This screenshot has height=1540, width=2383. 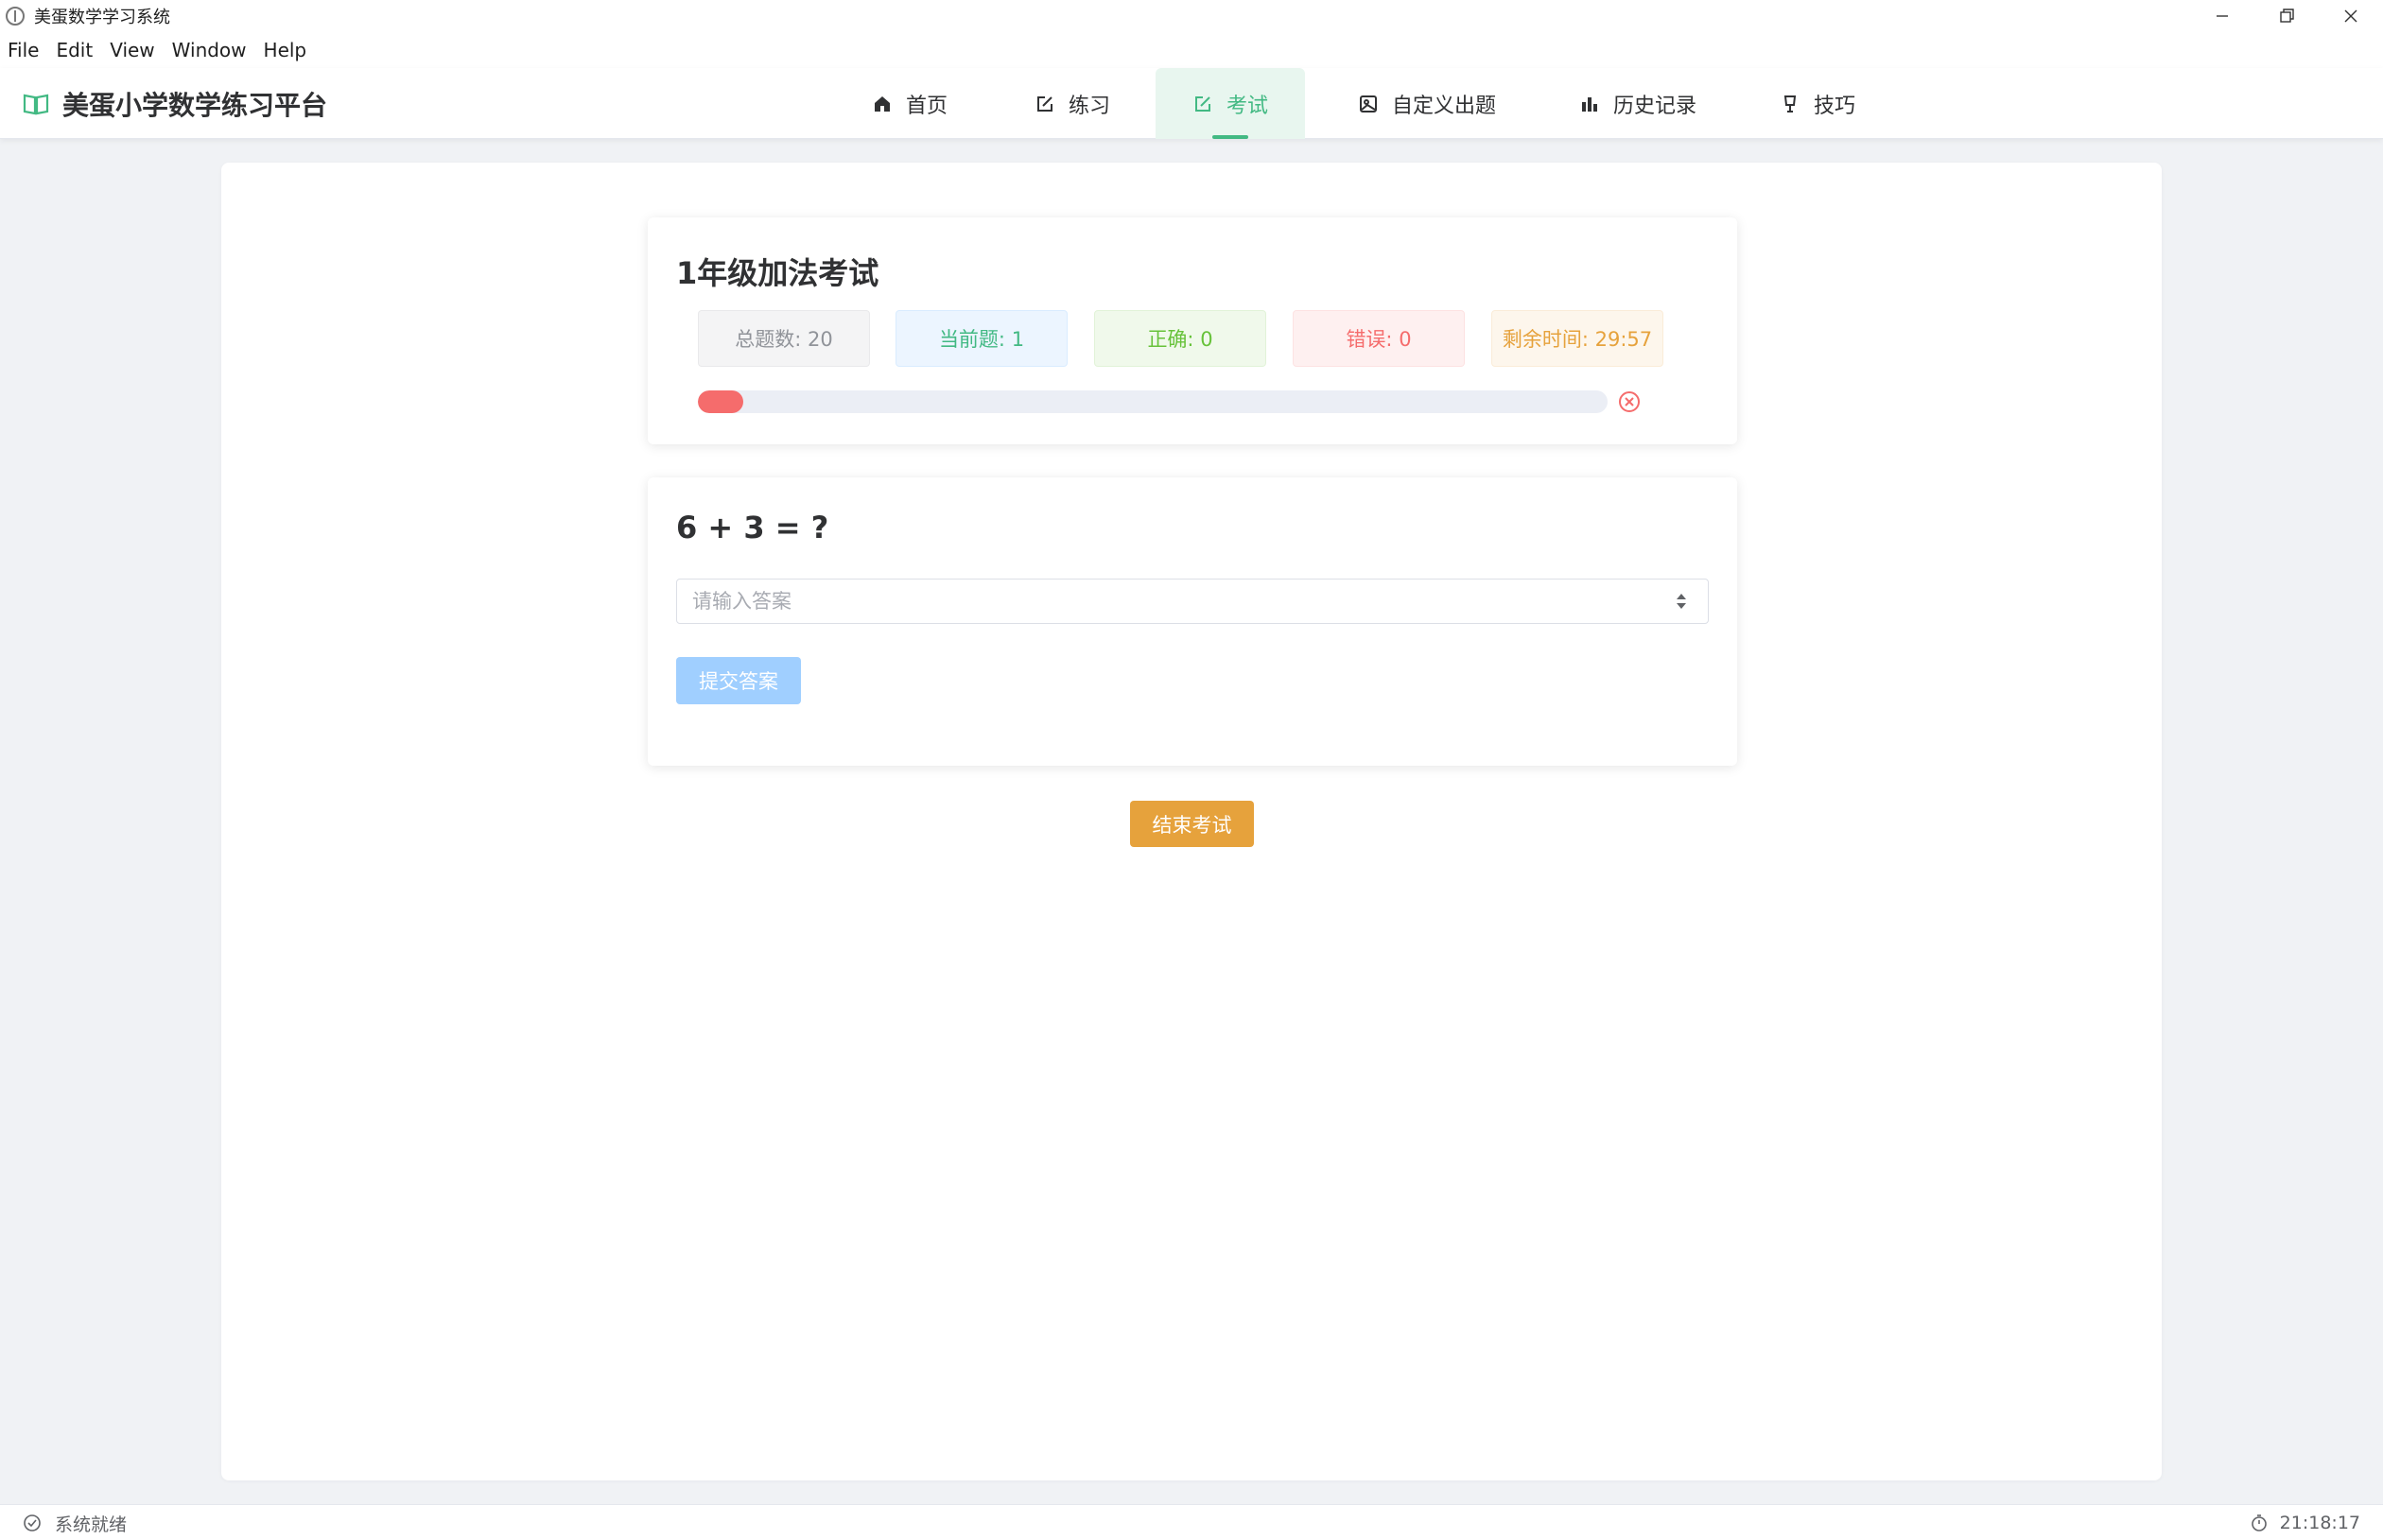 What do you see at coordinates (1681, 601) in the screenshot?
I see `number-stepper-icon` at bounding box center [1681, 601].